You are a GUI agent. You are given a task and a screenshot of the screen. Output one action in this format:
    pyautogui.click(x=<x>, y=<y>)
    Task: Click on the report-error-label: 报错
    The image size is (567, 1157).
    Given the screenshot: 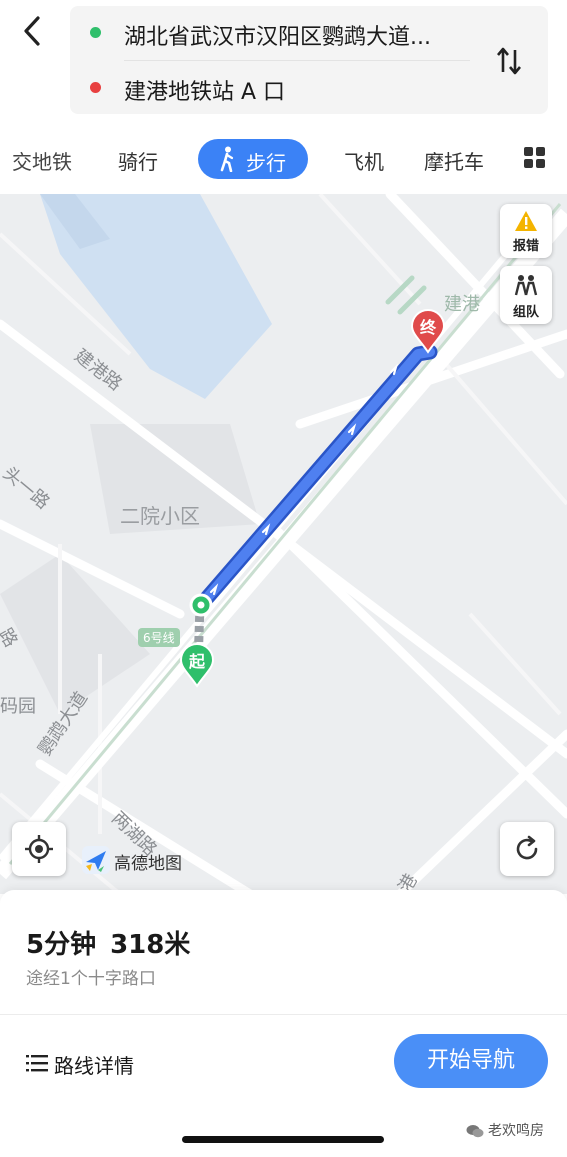 What is the action you would take?
    pyautogui.click(x=525, y=246)
    